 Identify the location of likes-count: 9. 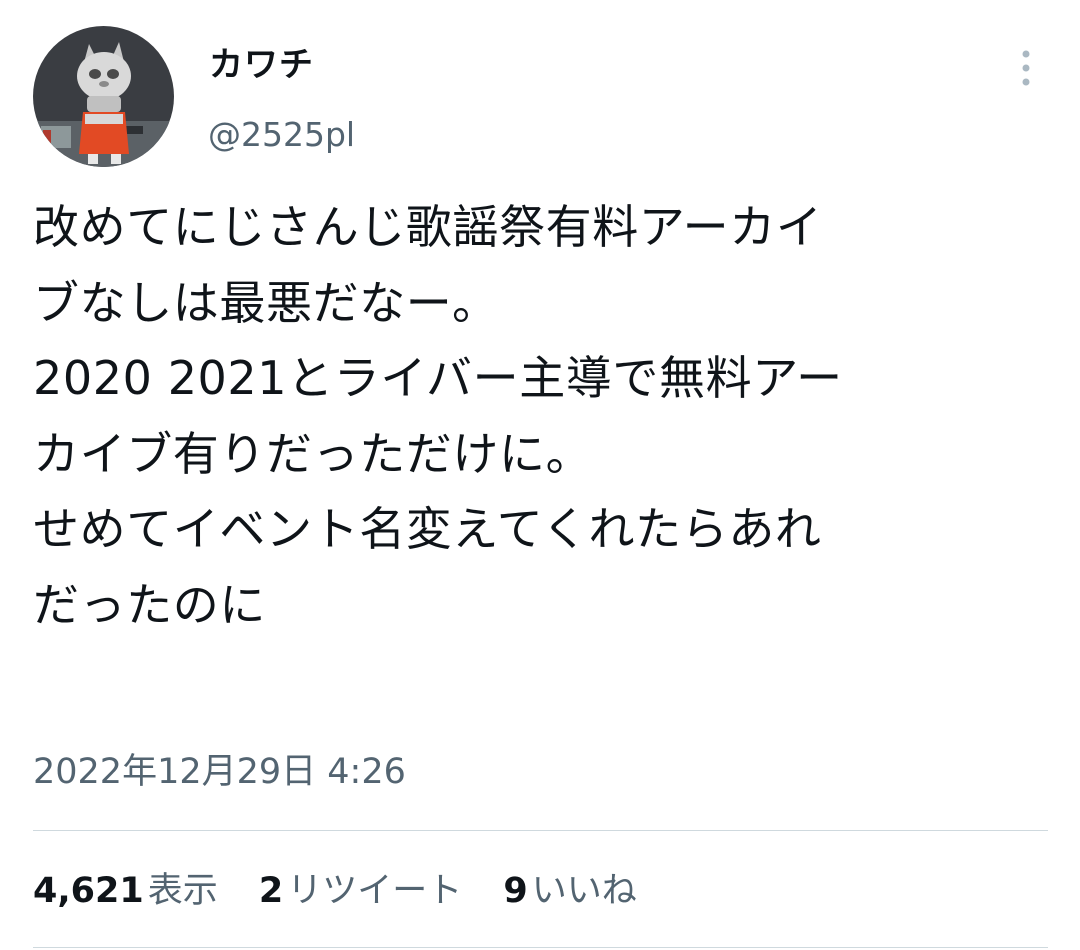
(515, 891).